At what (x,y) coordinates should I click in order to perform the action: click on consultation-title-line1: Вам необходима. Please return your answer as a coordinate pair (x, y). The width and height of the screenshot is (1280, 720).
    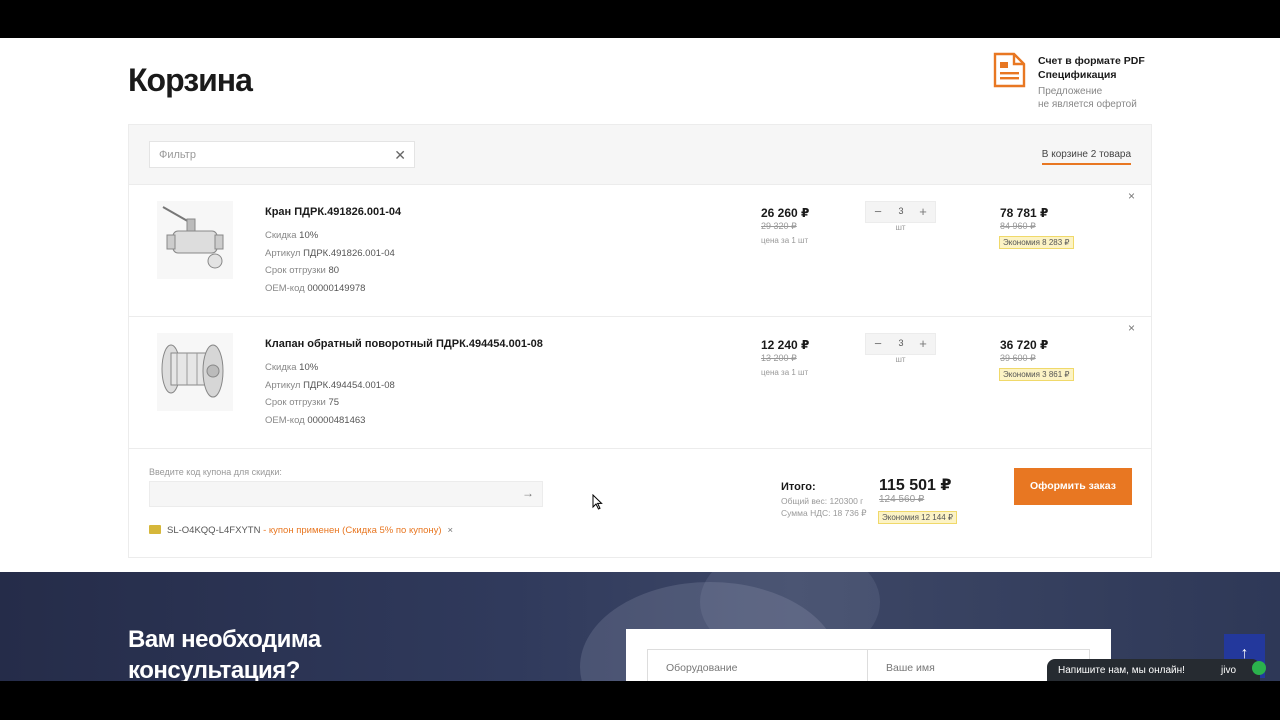
    Looking at the image, I should click on (224, 639).